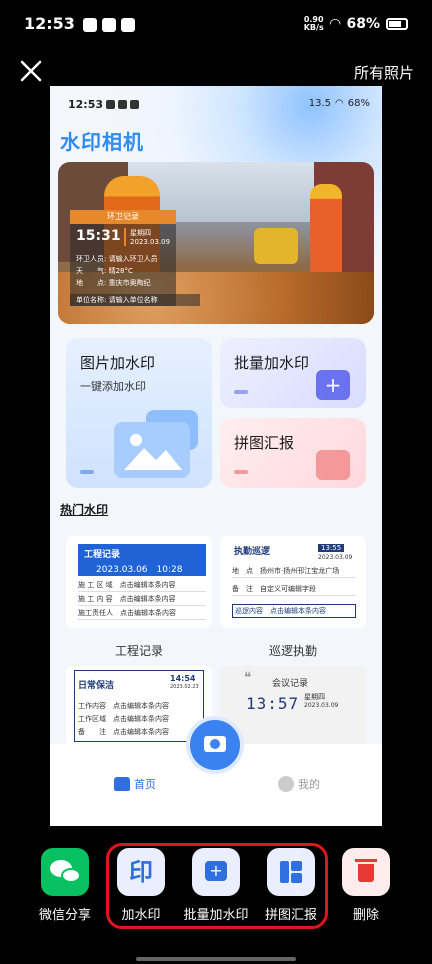  What do you see at coordinates (248, 678) in the screenshot?
I see `quote-icon: ❝` at bounding box center [248, 678].